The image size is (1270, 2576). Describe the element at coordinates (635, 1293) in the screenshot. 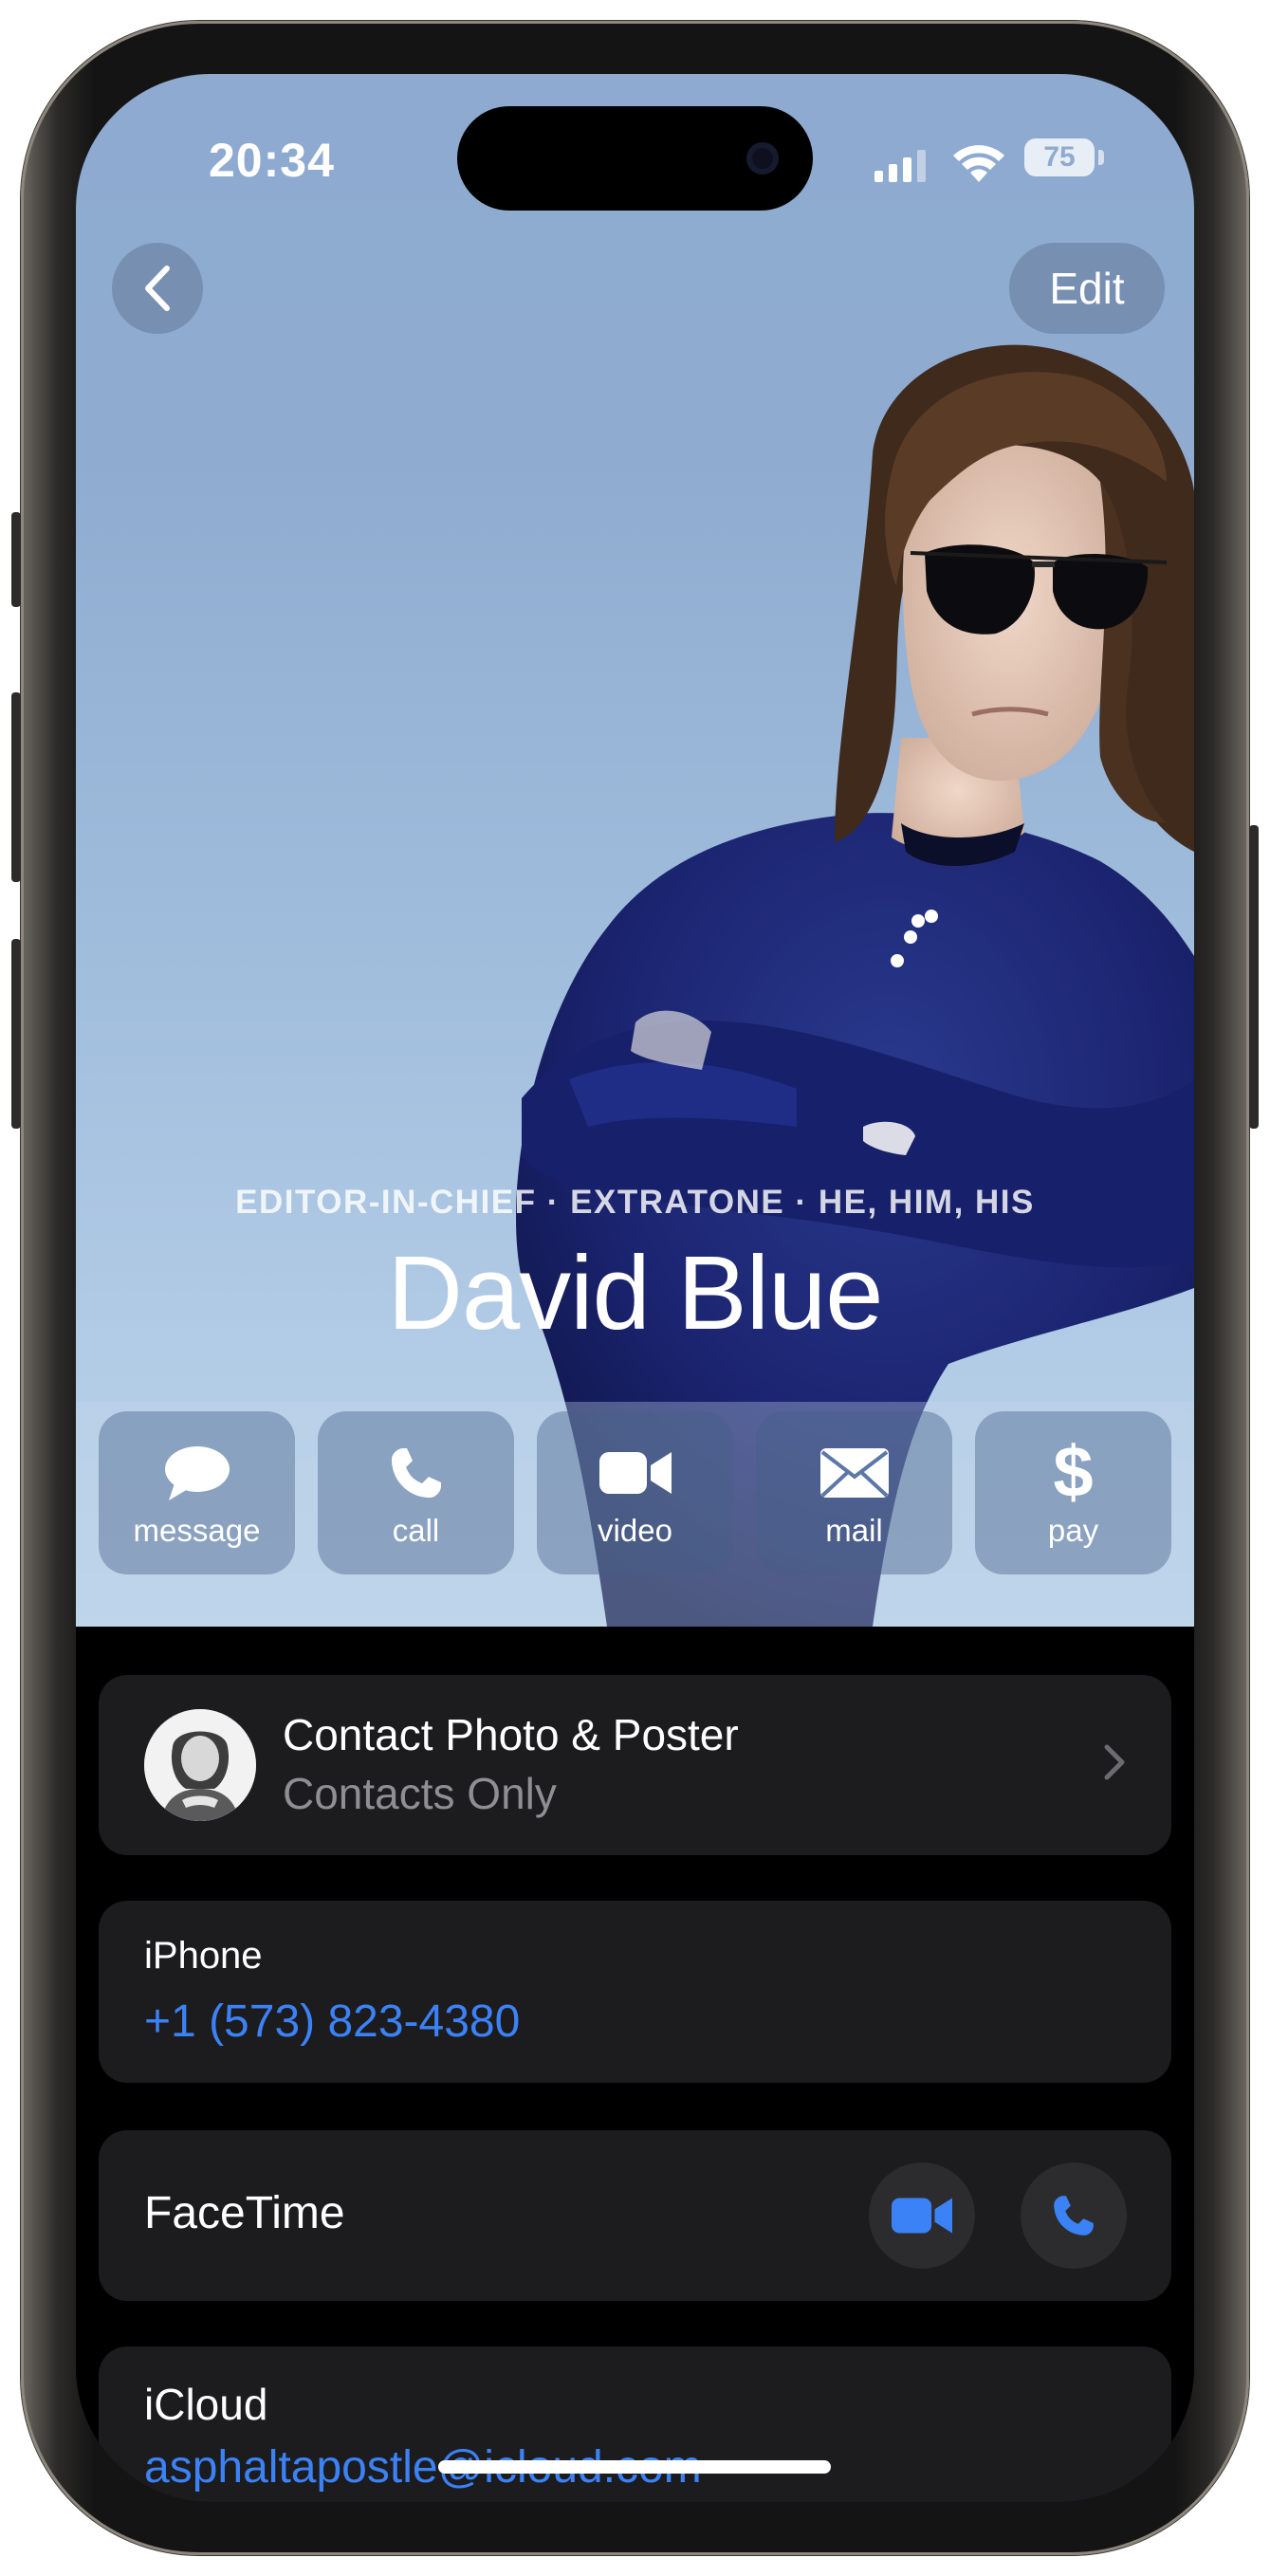

I see `contact-name: David Blue` at that location.